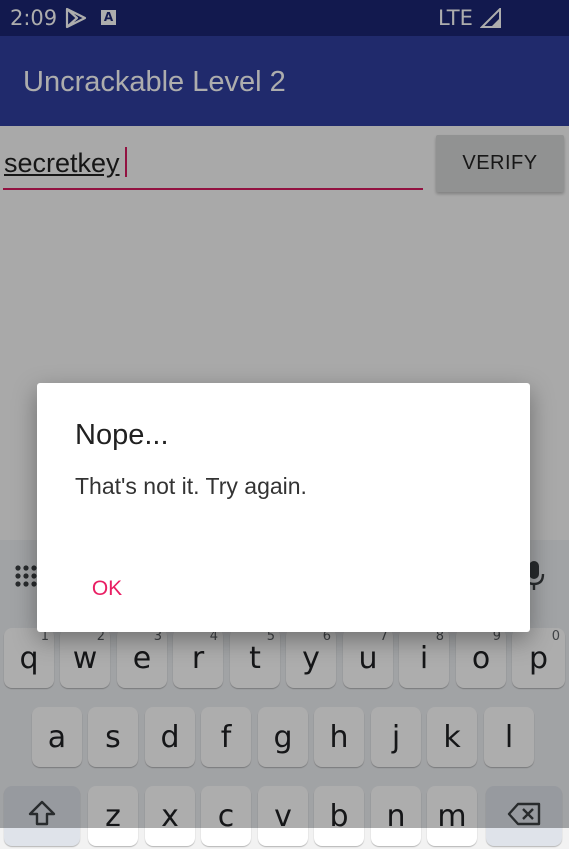  Describe the element at coordinates (191, 486) in the screenshot. I see `dialog-message: That's not it. Try again.` at that location.